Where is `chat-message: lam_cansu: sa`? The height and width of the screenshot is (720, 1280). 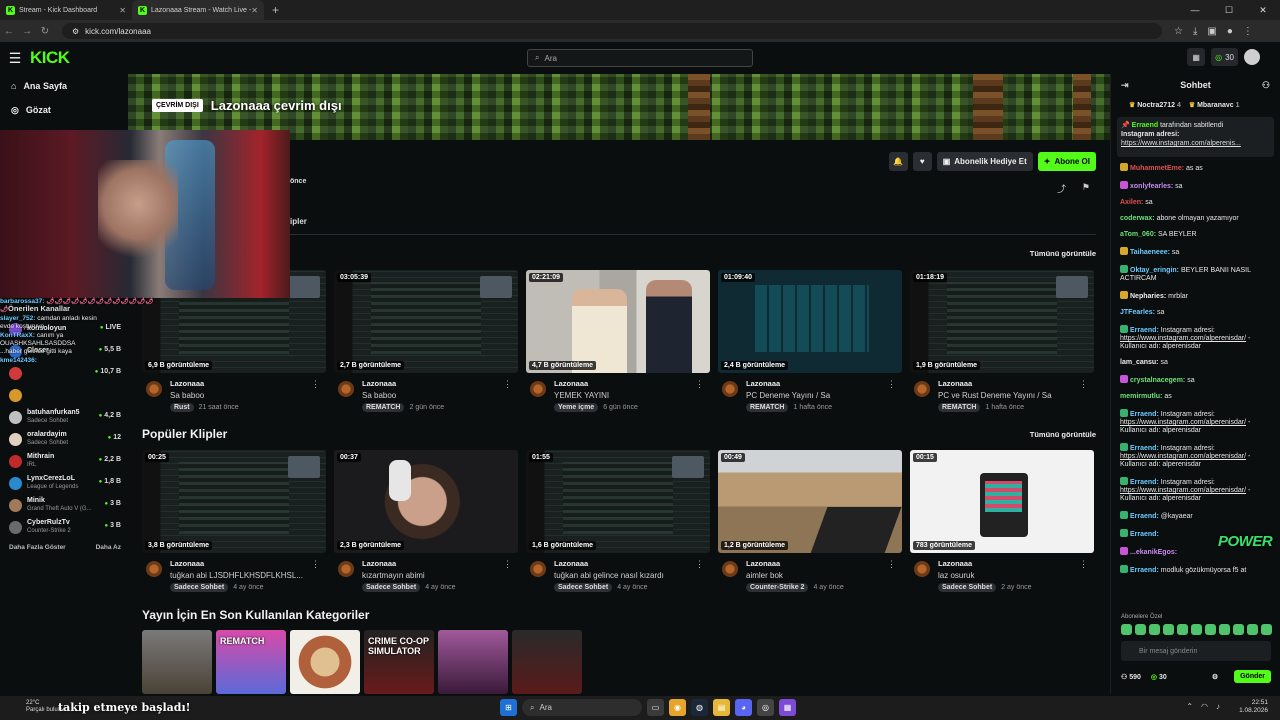 chat-message: lam_cansu: sa is located at coordinates (1195, 363).